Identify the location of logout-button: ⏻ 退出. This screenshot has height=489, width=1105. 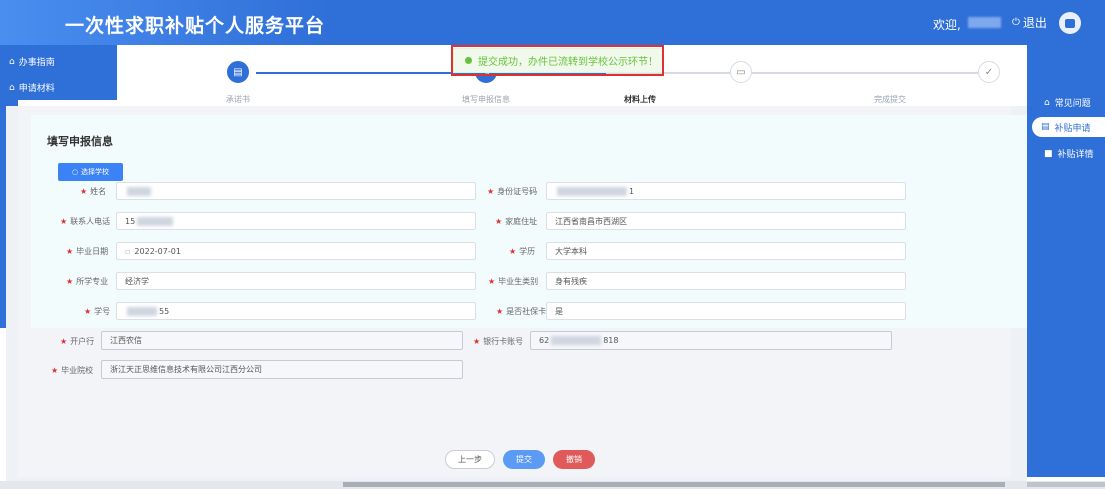
(1029, 22).